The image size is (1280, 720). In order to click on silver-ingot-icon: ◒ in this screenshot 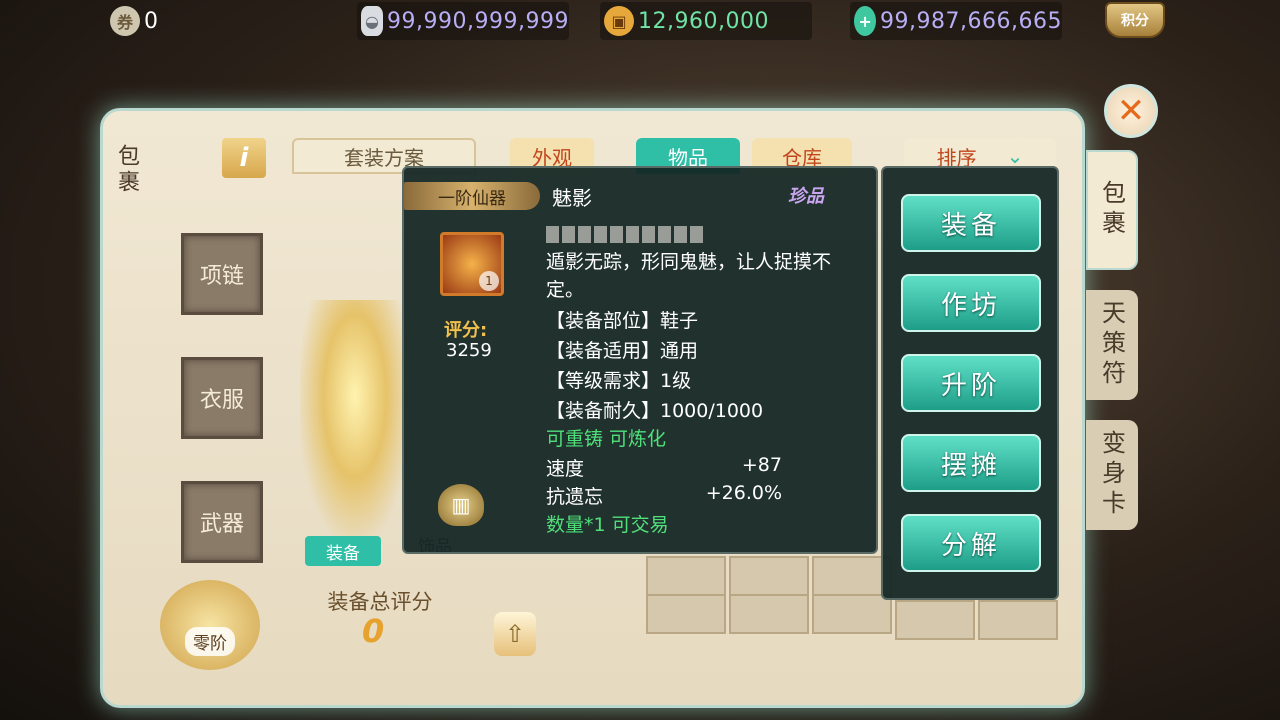, I will do `click(372, 21)`.